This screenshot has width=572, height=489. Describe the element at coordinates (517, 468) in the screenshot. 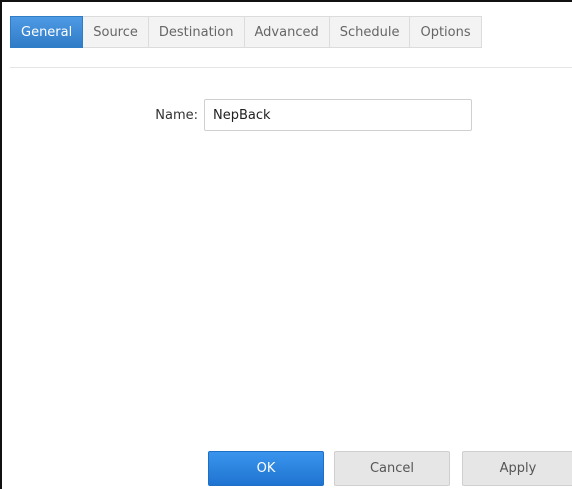

I see `apply-button: Apply` at that location.